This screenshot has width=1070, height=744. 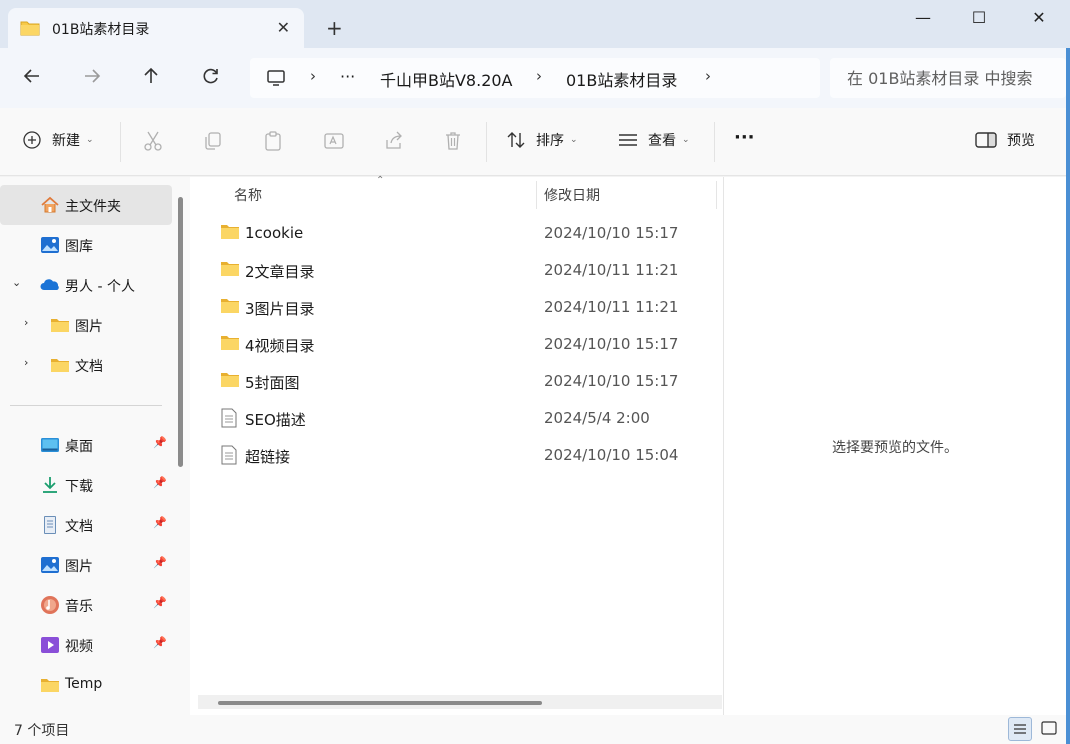 What do you see at coordinates (380, 703) in the screenshot?
I see `scrollbar-thumb` at bounding box center [380, 703].